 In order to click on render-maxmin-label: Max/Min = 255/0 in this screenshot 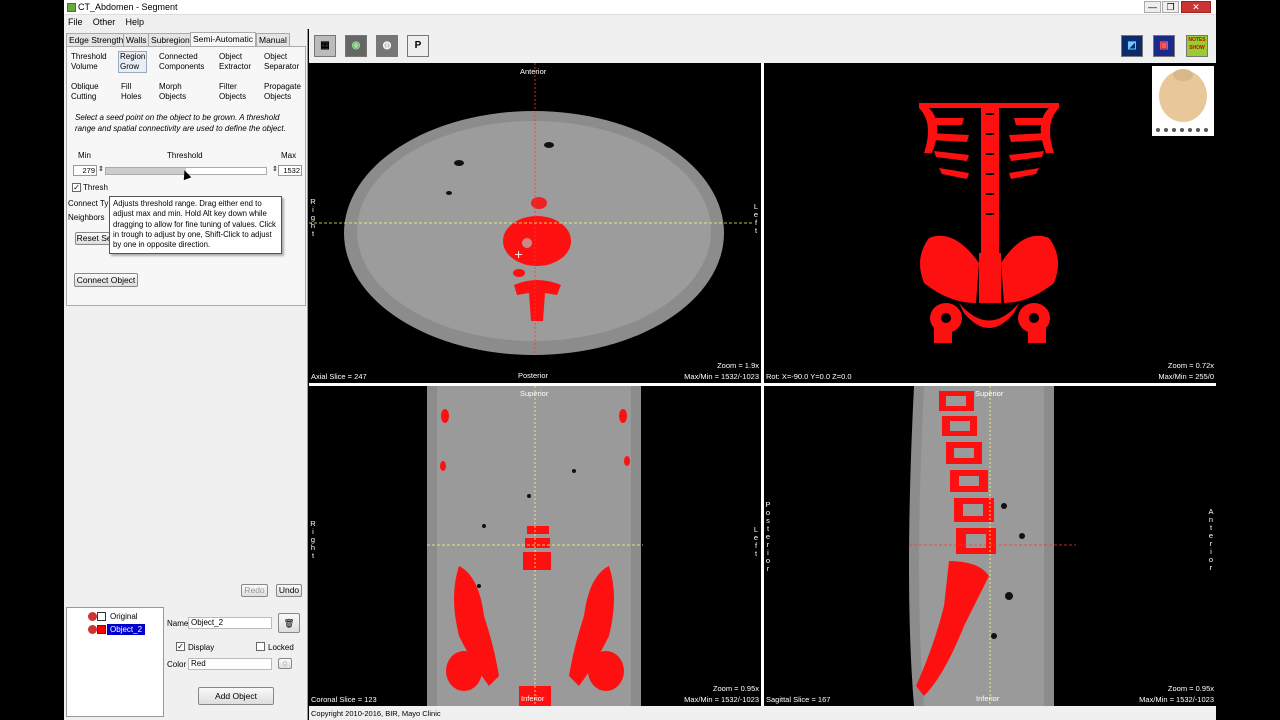, I will do `click(1186, 376)`.